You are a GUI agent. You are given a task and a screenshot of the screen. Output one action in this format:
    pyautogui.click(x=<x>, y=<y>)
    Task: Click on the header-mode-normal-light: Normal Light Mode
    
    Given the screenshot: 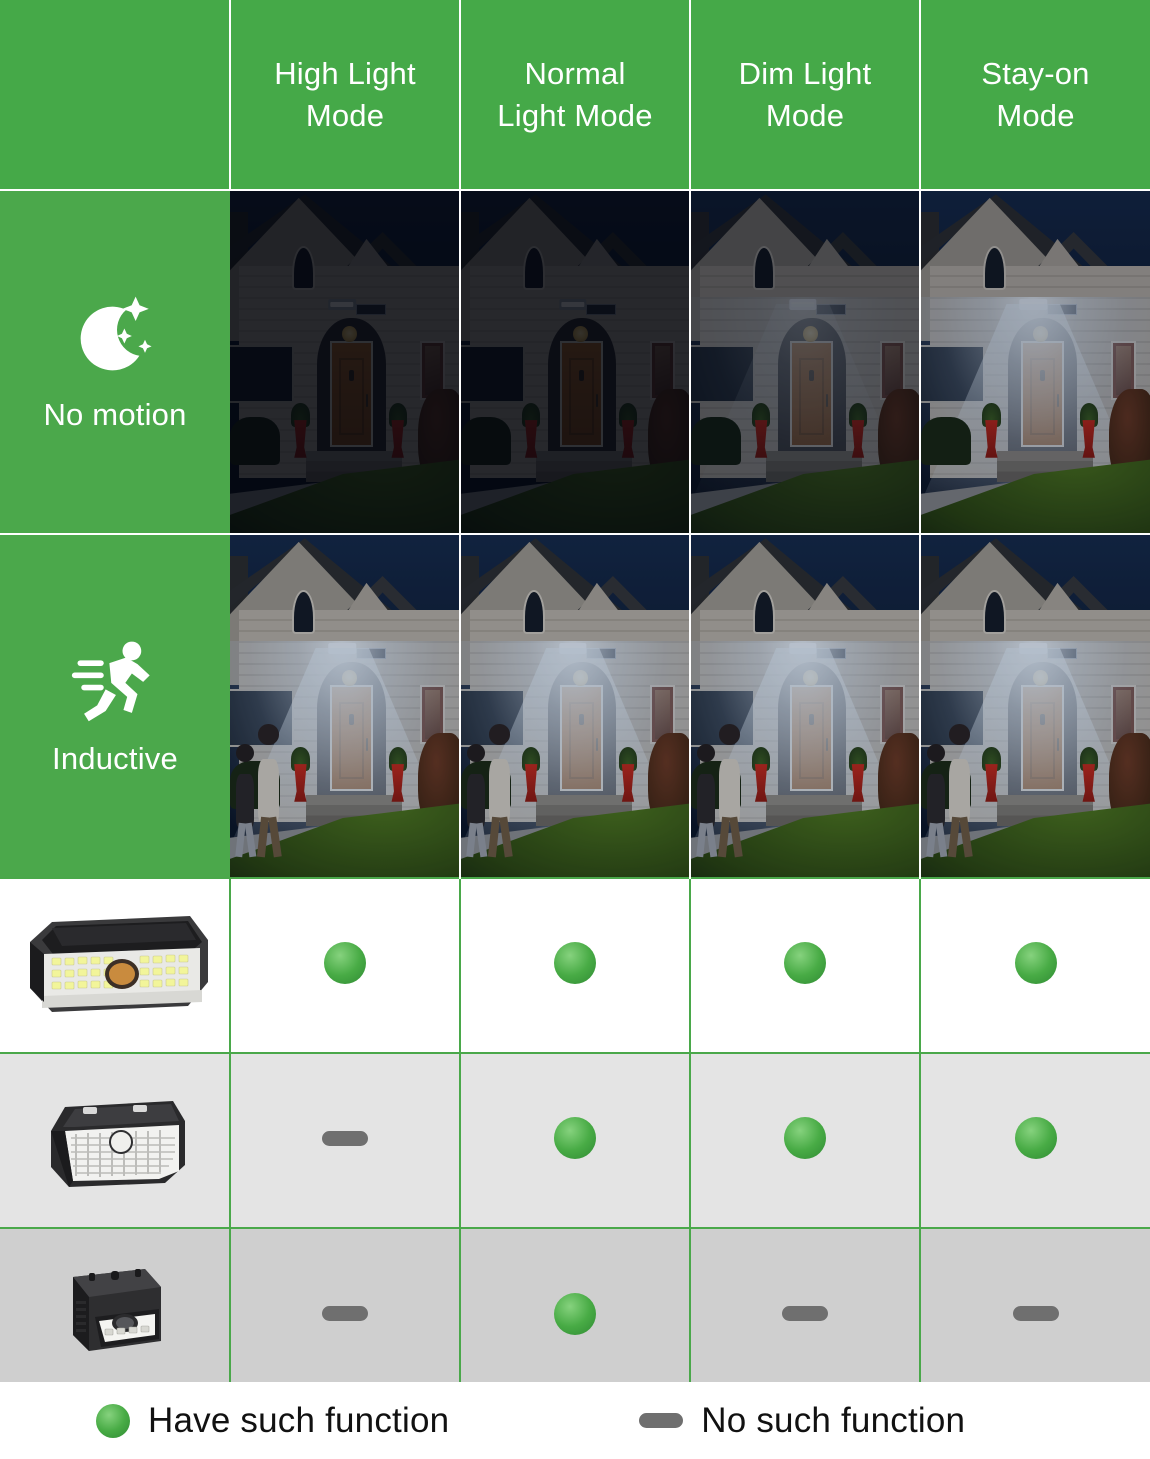 What is the action you would take?
    pyautogui.click(x=575, y=95)
    